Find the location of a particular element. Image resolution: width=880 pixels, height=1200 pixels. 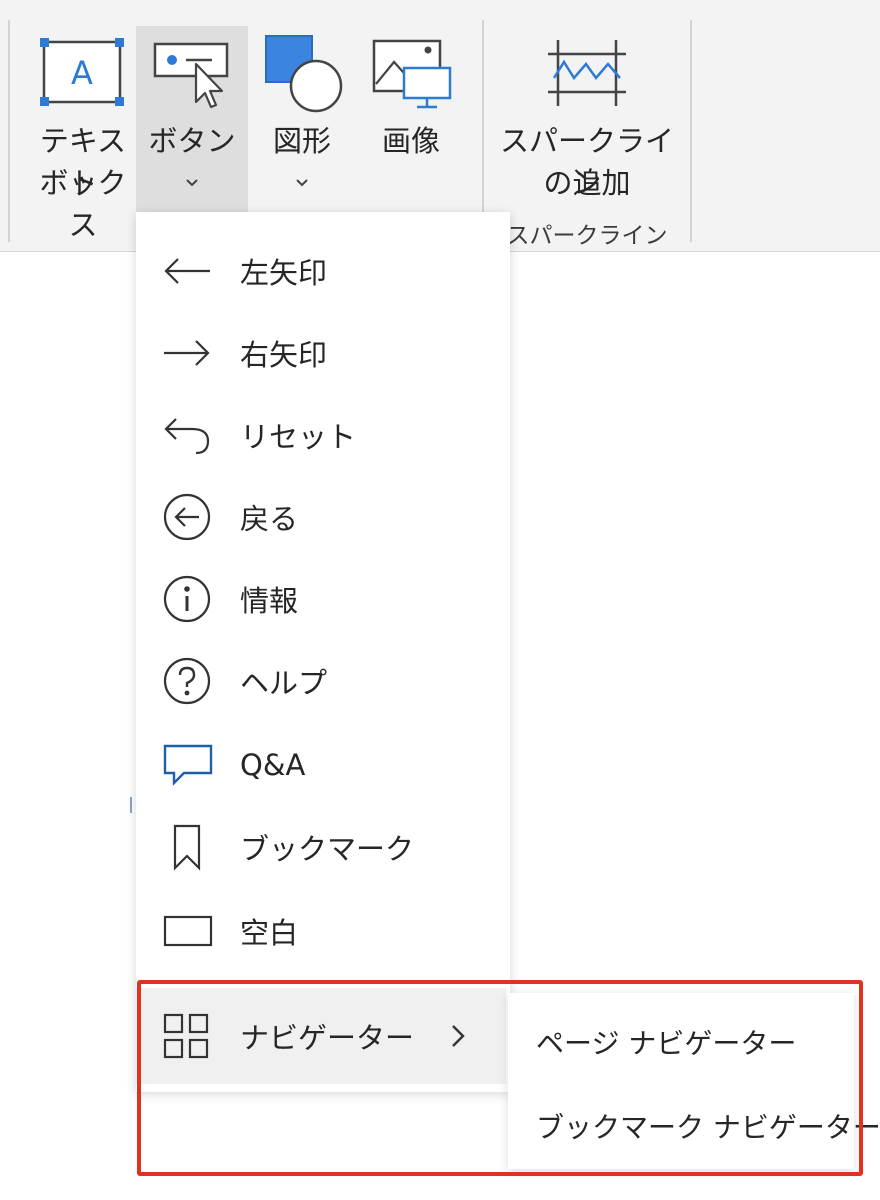

back-circle-icon is located at coordinates (187, 517).